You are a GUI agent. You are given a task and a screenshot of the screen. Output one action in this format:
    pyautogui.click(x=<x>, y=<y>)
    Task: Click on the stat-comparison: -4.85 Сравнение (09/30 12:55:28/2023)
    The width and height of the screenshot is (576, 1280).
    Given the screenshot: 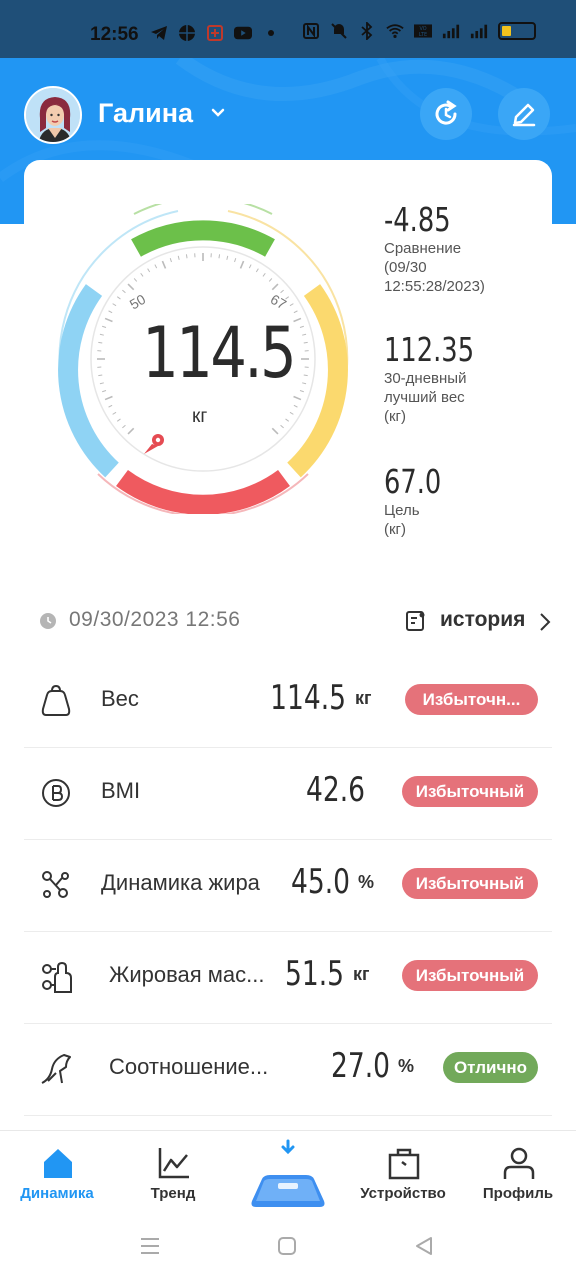 What is the action you would take?
    pyautogui.click(x=434, y=248)
    